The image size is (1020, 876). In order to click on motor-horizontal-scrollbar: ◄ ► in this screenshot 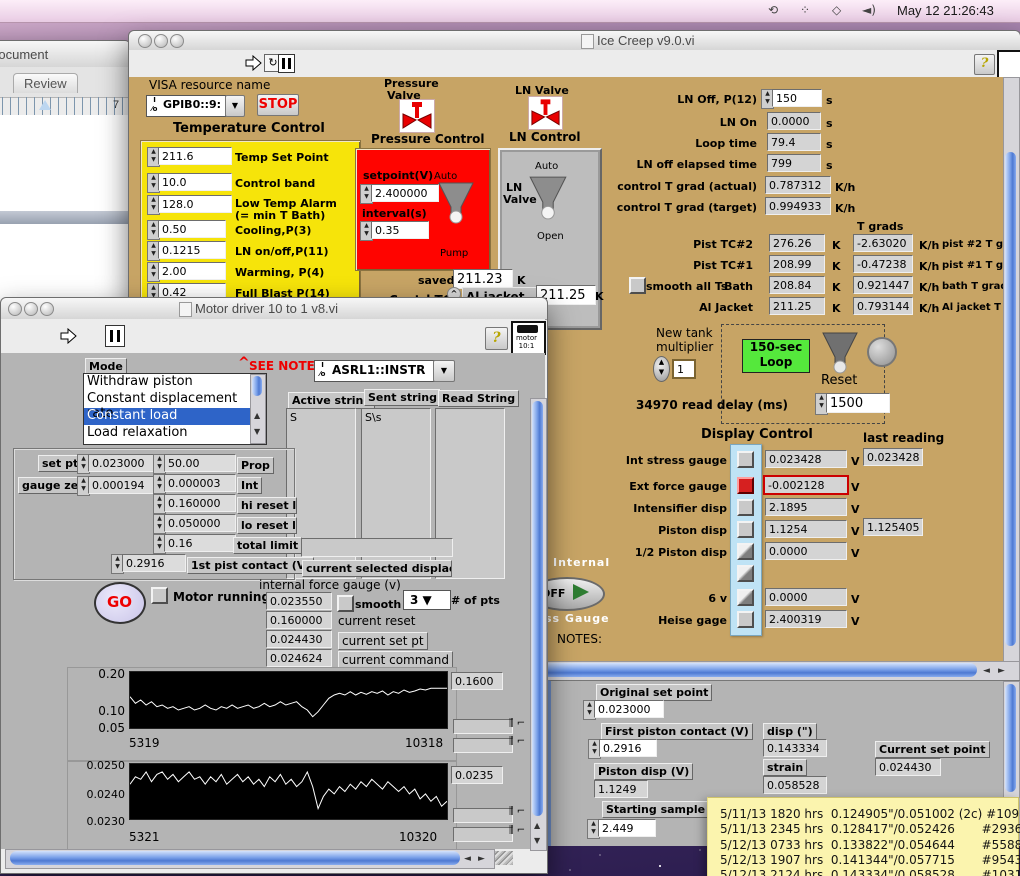, I will do `click(250, 859)`.